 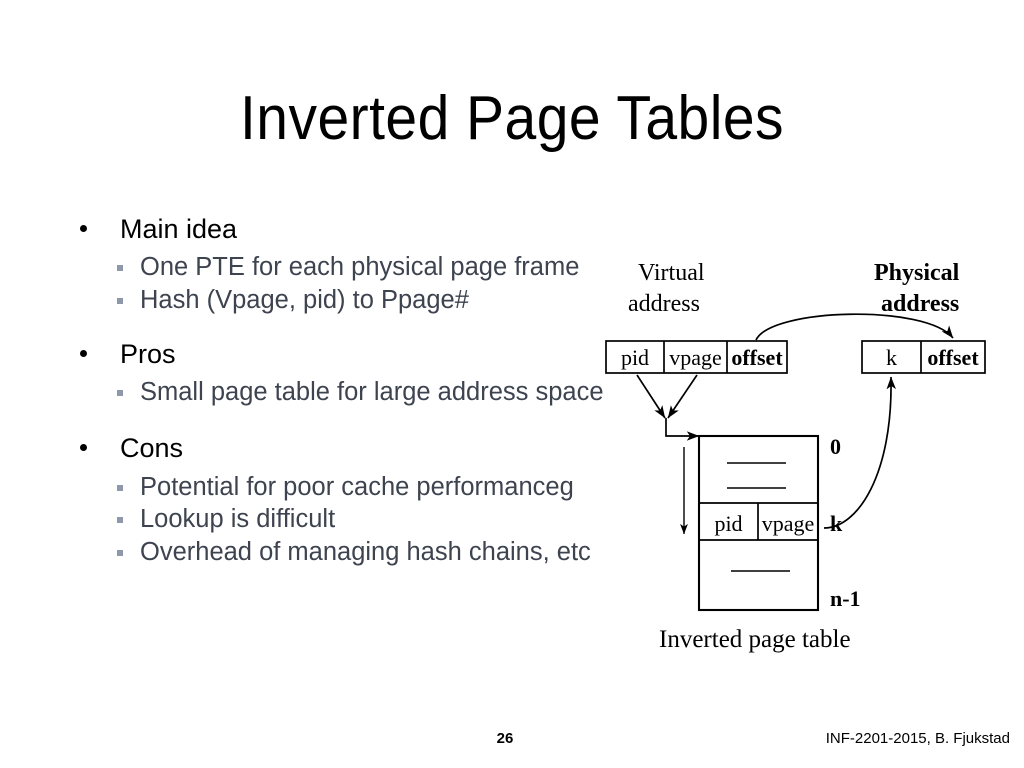 What do you see at coordinates (788, 523) in the screenshot?
I see `table-row-field-vpage: vpage` at bounding box center [788, 523].